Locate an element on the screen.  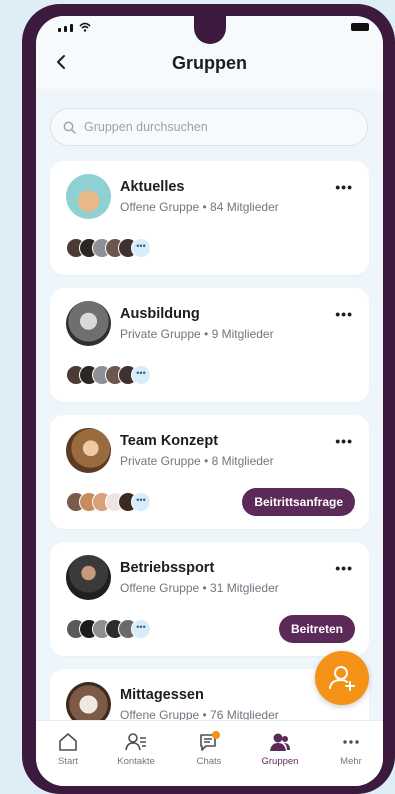
tab-gruppen: Gruppen is located at coordinates (280, 749).